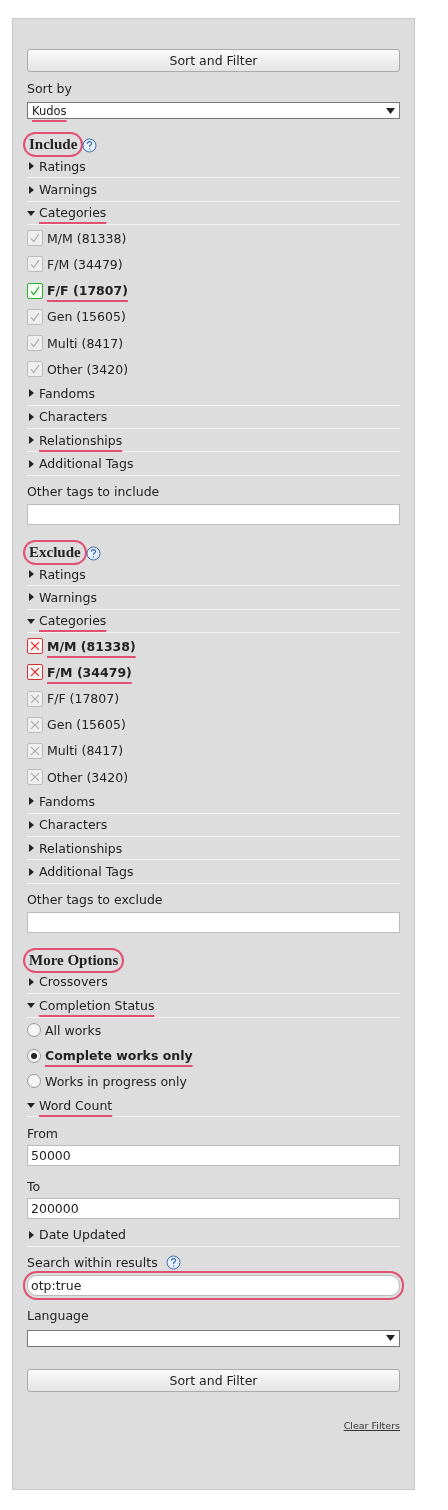 The image size is (448, 1510). I want to click on expander-toggle: Word Count, so click(70, 1105).